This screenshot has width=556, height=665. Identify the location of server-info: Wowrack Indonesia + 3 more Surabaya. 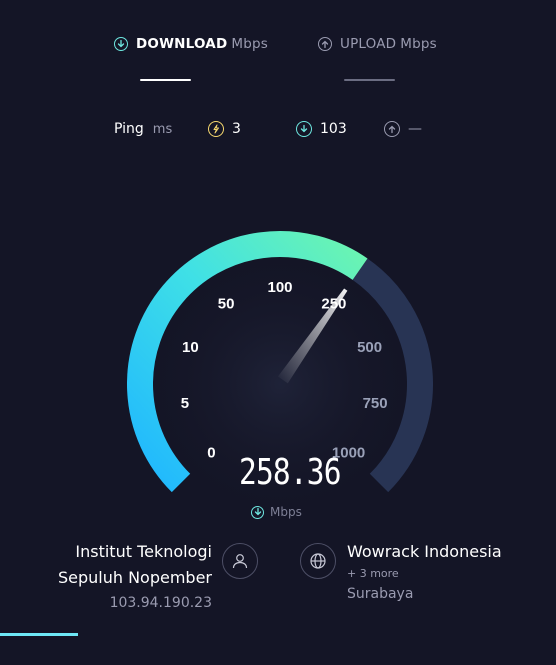
(424, 570).